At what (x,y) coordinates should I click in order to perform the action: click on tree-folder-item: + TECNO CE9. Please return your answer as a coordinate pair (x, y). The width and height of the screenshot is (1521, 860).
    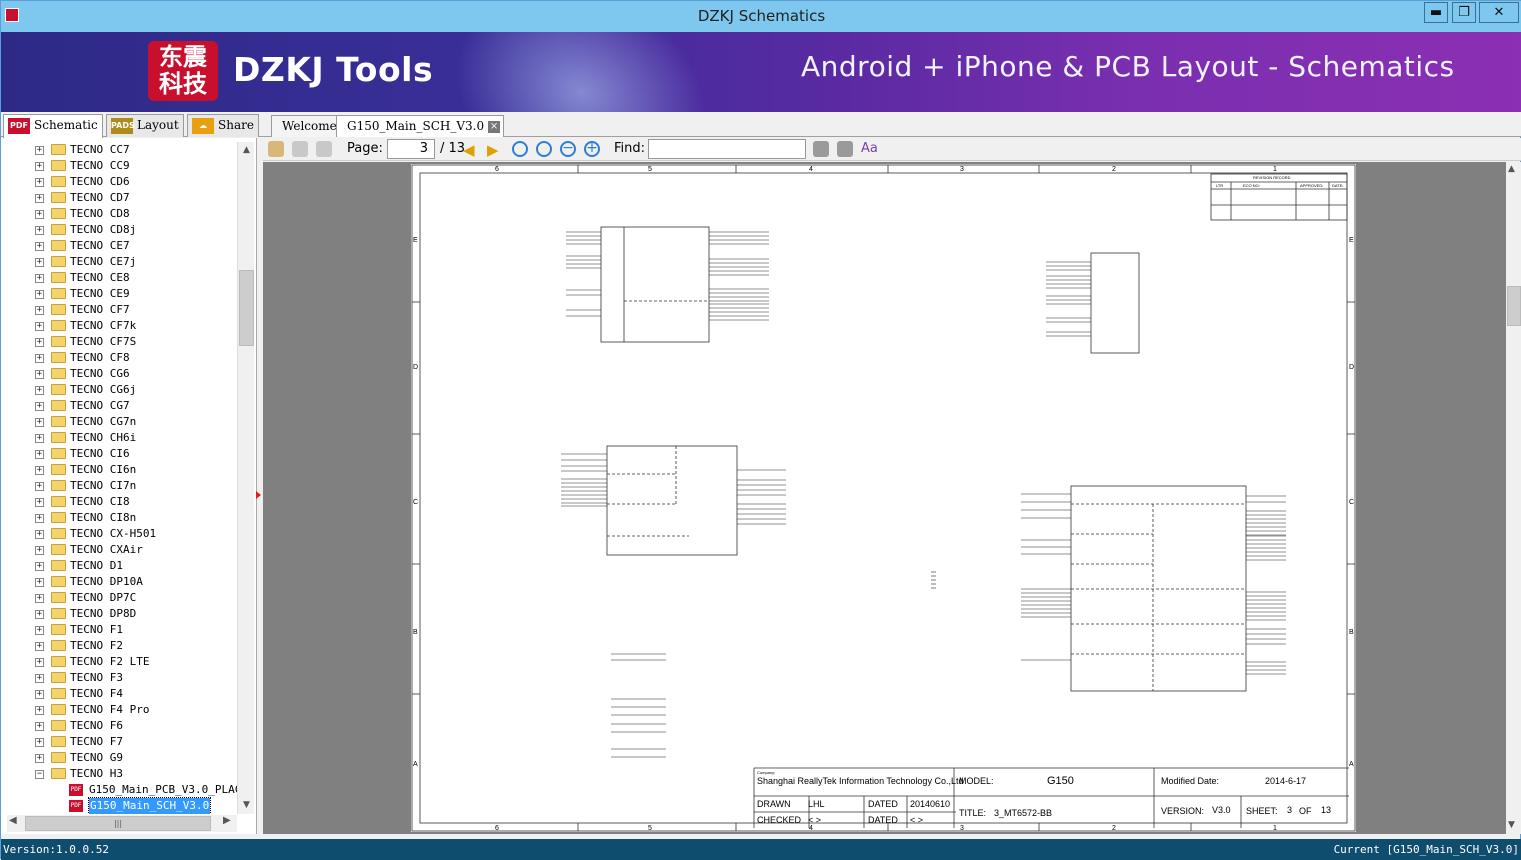
    Looking at the image, I should click on (119, 294).